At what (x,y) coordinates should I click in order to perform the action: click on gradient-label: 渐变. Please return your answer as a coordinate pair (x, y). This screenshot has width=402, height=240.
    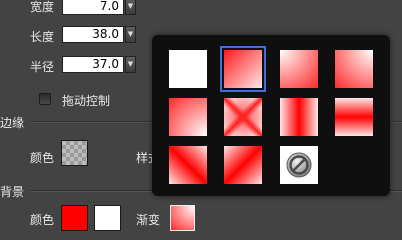
    Looking at the image, I should click on (148, 220).